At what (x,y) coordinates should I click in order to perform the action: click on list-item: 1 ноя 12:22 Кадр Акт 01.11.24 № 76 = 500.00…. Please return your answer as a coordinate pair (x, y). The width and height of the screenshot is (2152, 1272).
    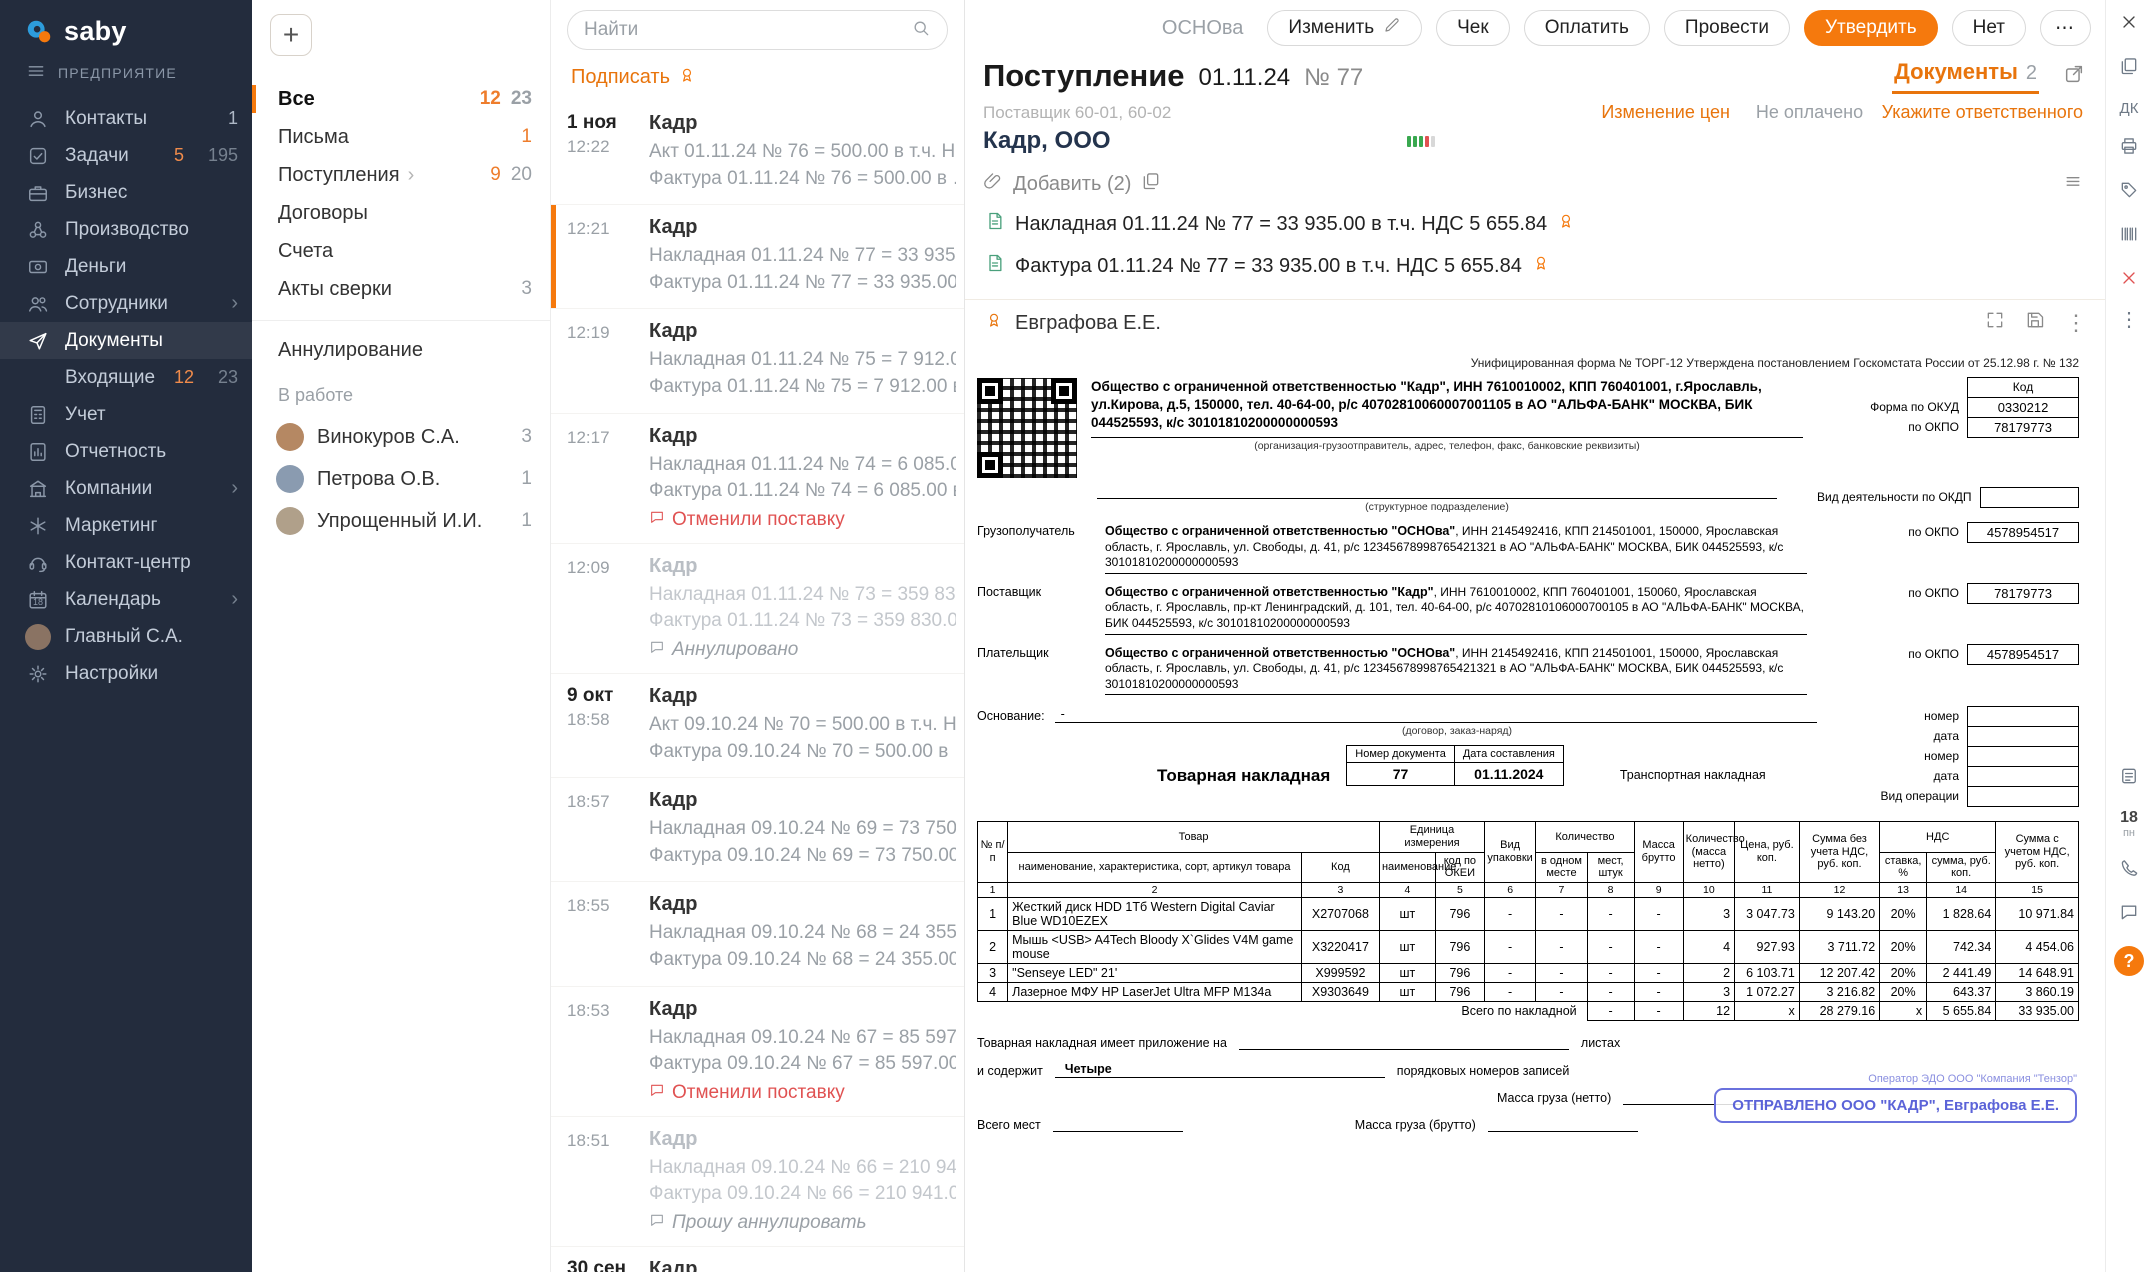
    Looking at the image, I should click on (757, 153).